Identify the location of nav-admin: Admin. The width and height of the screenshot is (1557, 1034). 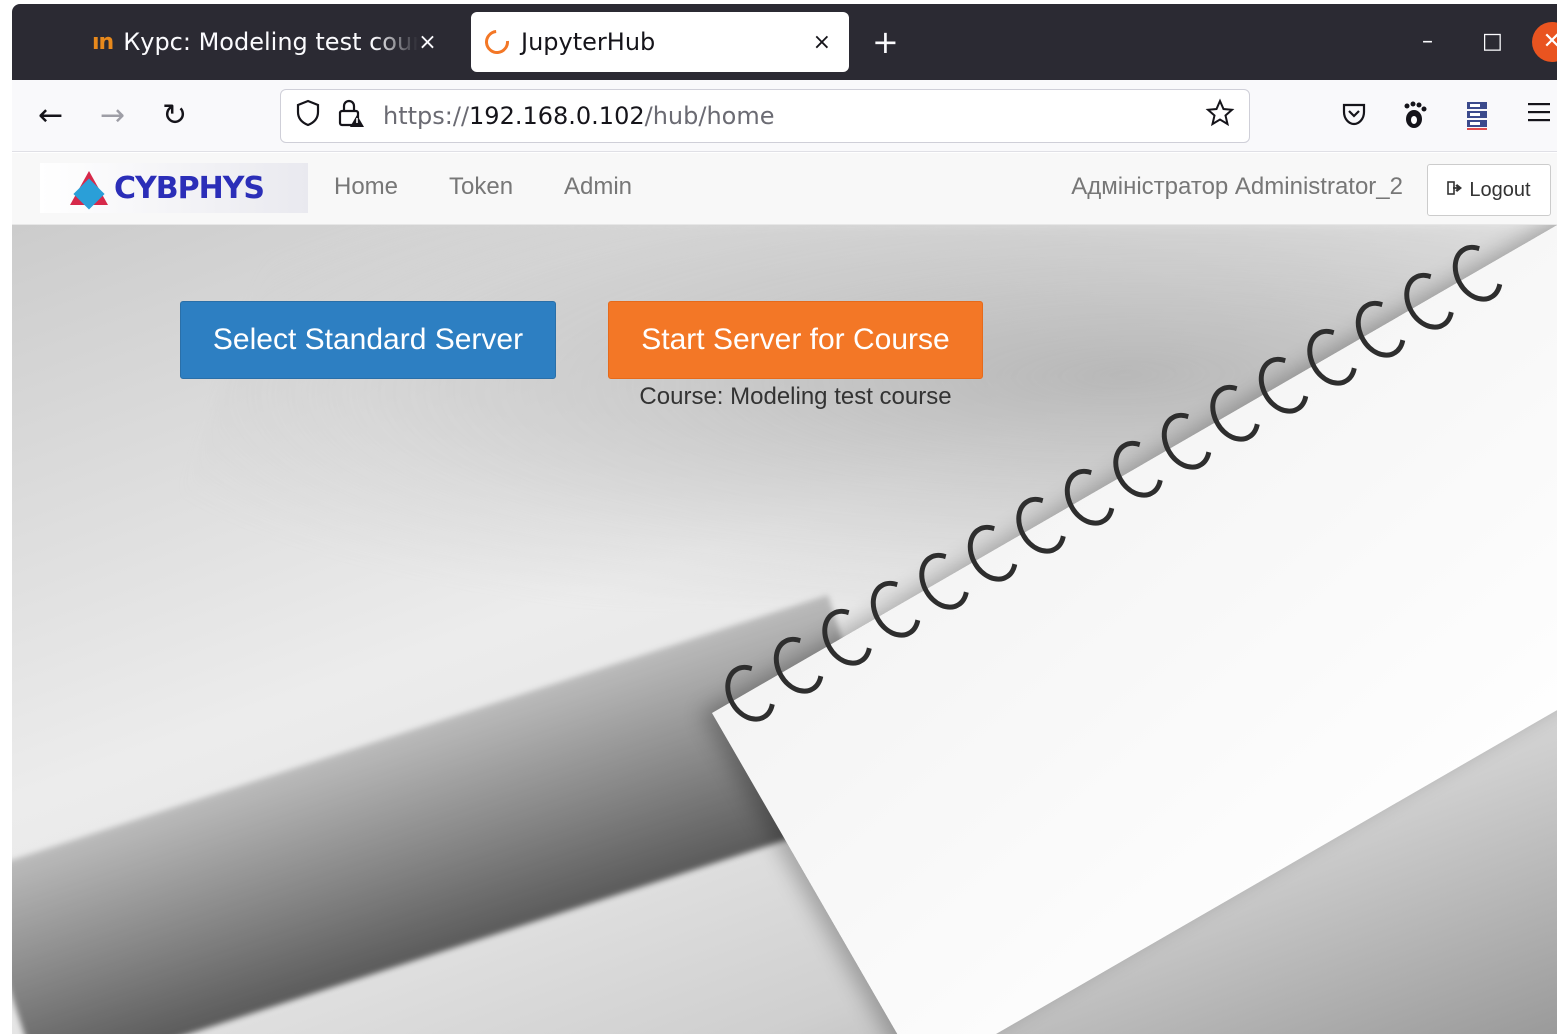
(598, 187).